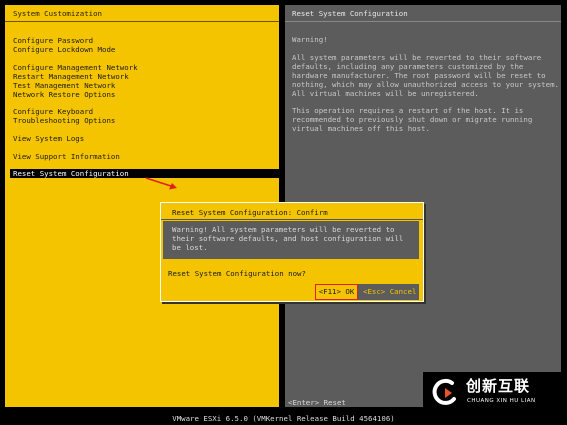  I want to click on menu-item-restart-management-network: Restart Management Network, so click(71, 76).